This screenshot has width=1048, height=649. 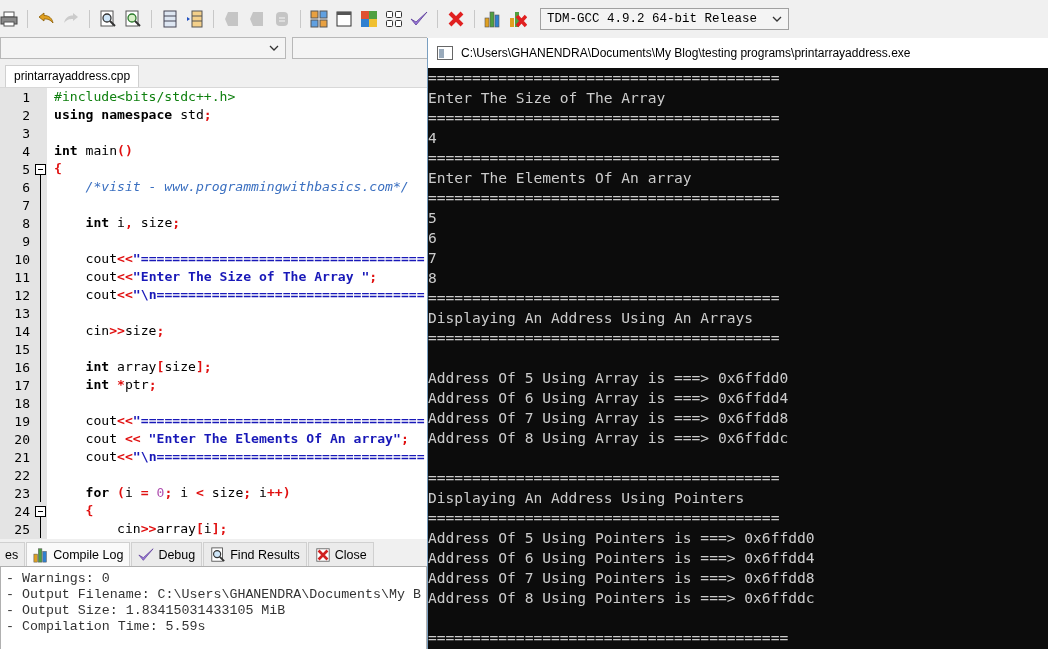 What do you see at coordinates (146, 611) in the screenshot?
I see `log-line: - Output Size: 1.83415031433105 MiB` at bounding box center [146, 611].